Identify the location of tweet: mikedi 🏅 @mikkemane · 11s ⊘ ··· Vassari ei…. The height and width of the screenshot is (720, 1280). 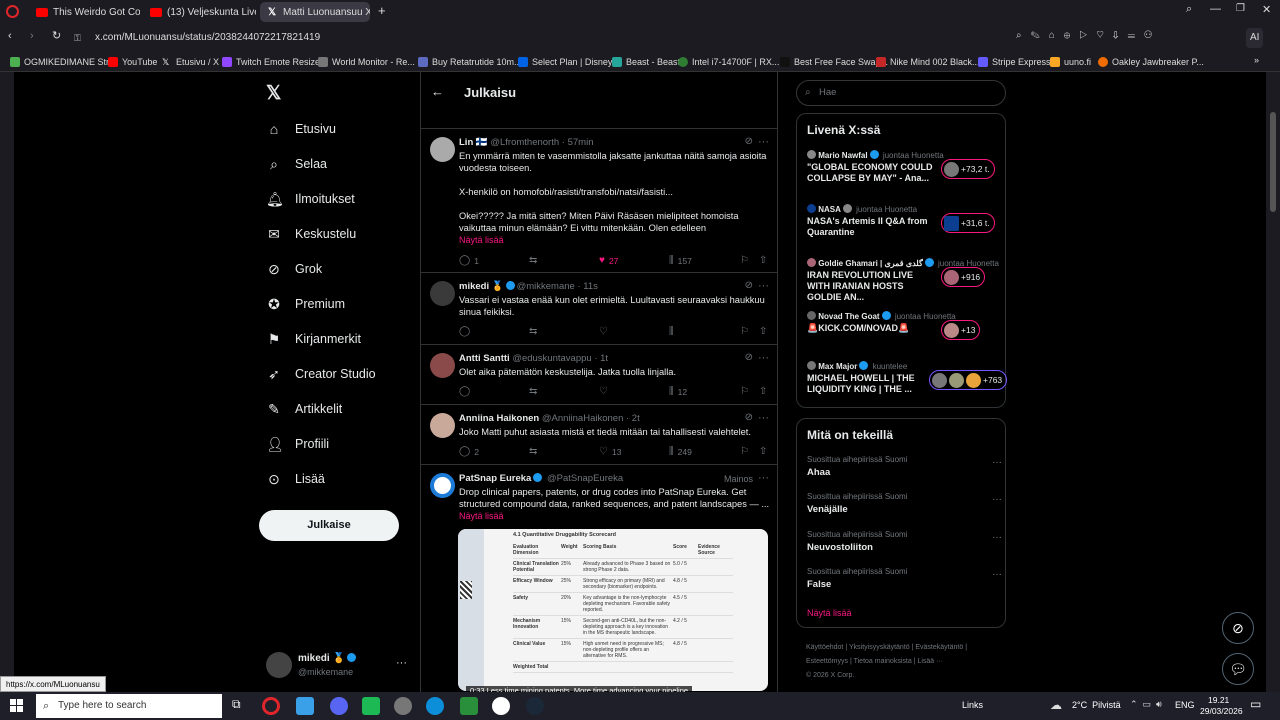
(599, 308).